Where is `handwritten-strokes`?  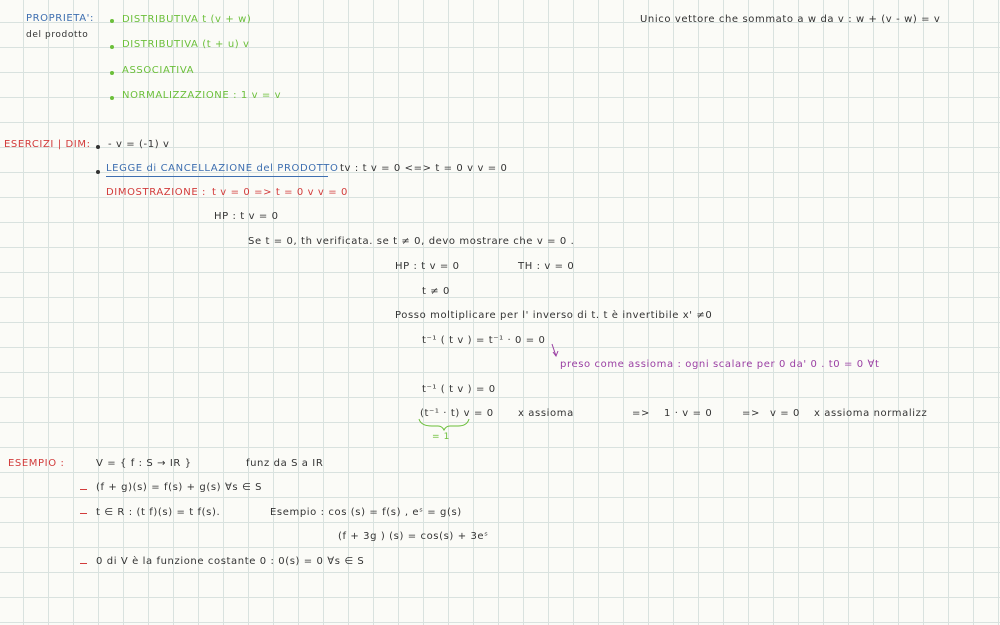
handwritten-strokes is located at coordinates (488, 387).